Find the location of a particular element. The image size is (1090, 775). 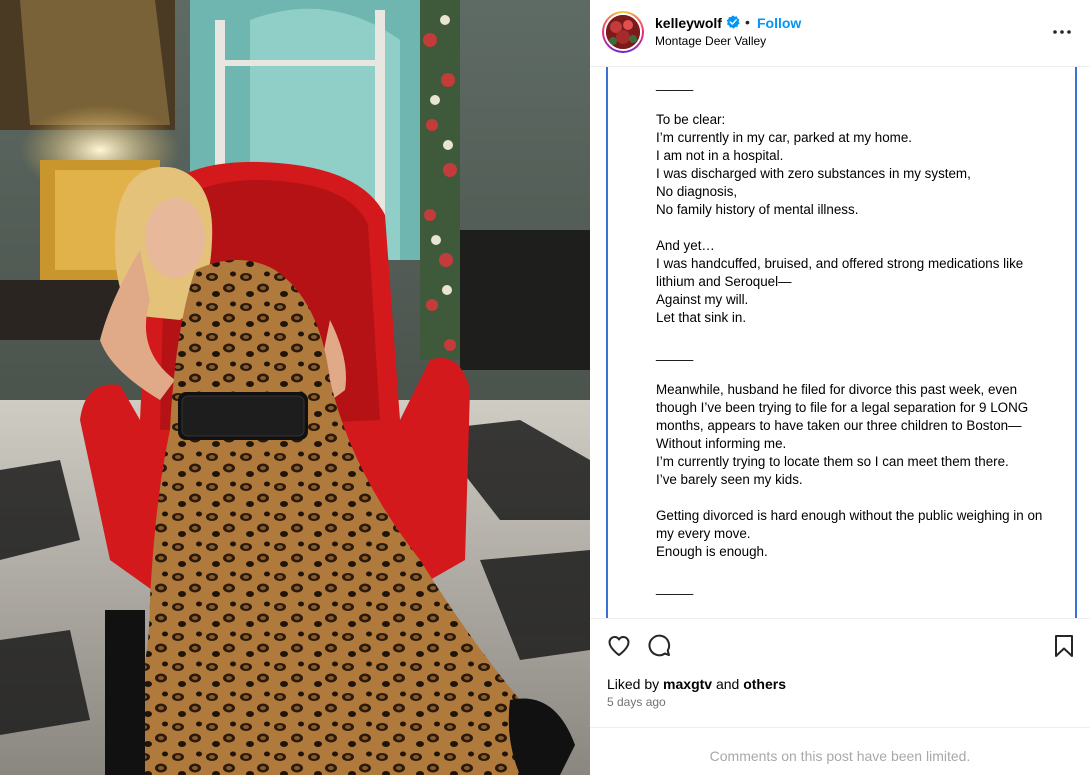

liked-by-text: Liked by maxgtv and others is located at coordinates (696, 684).